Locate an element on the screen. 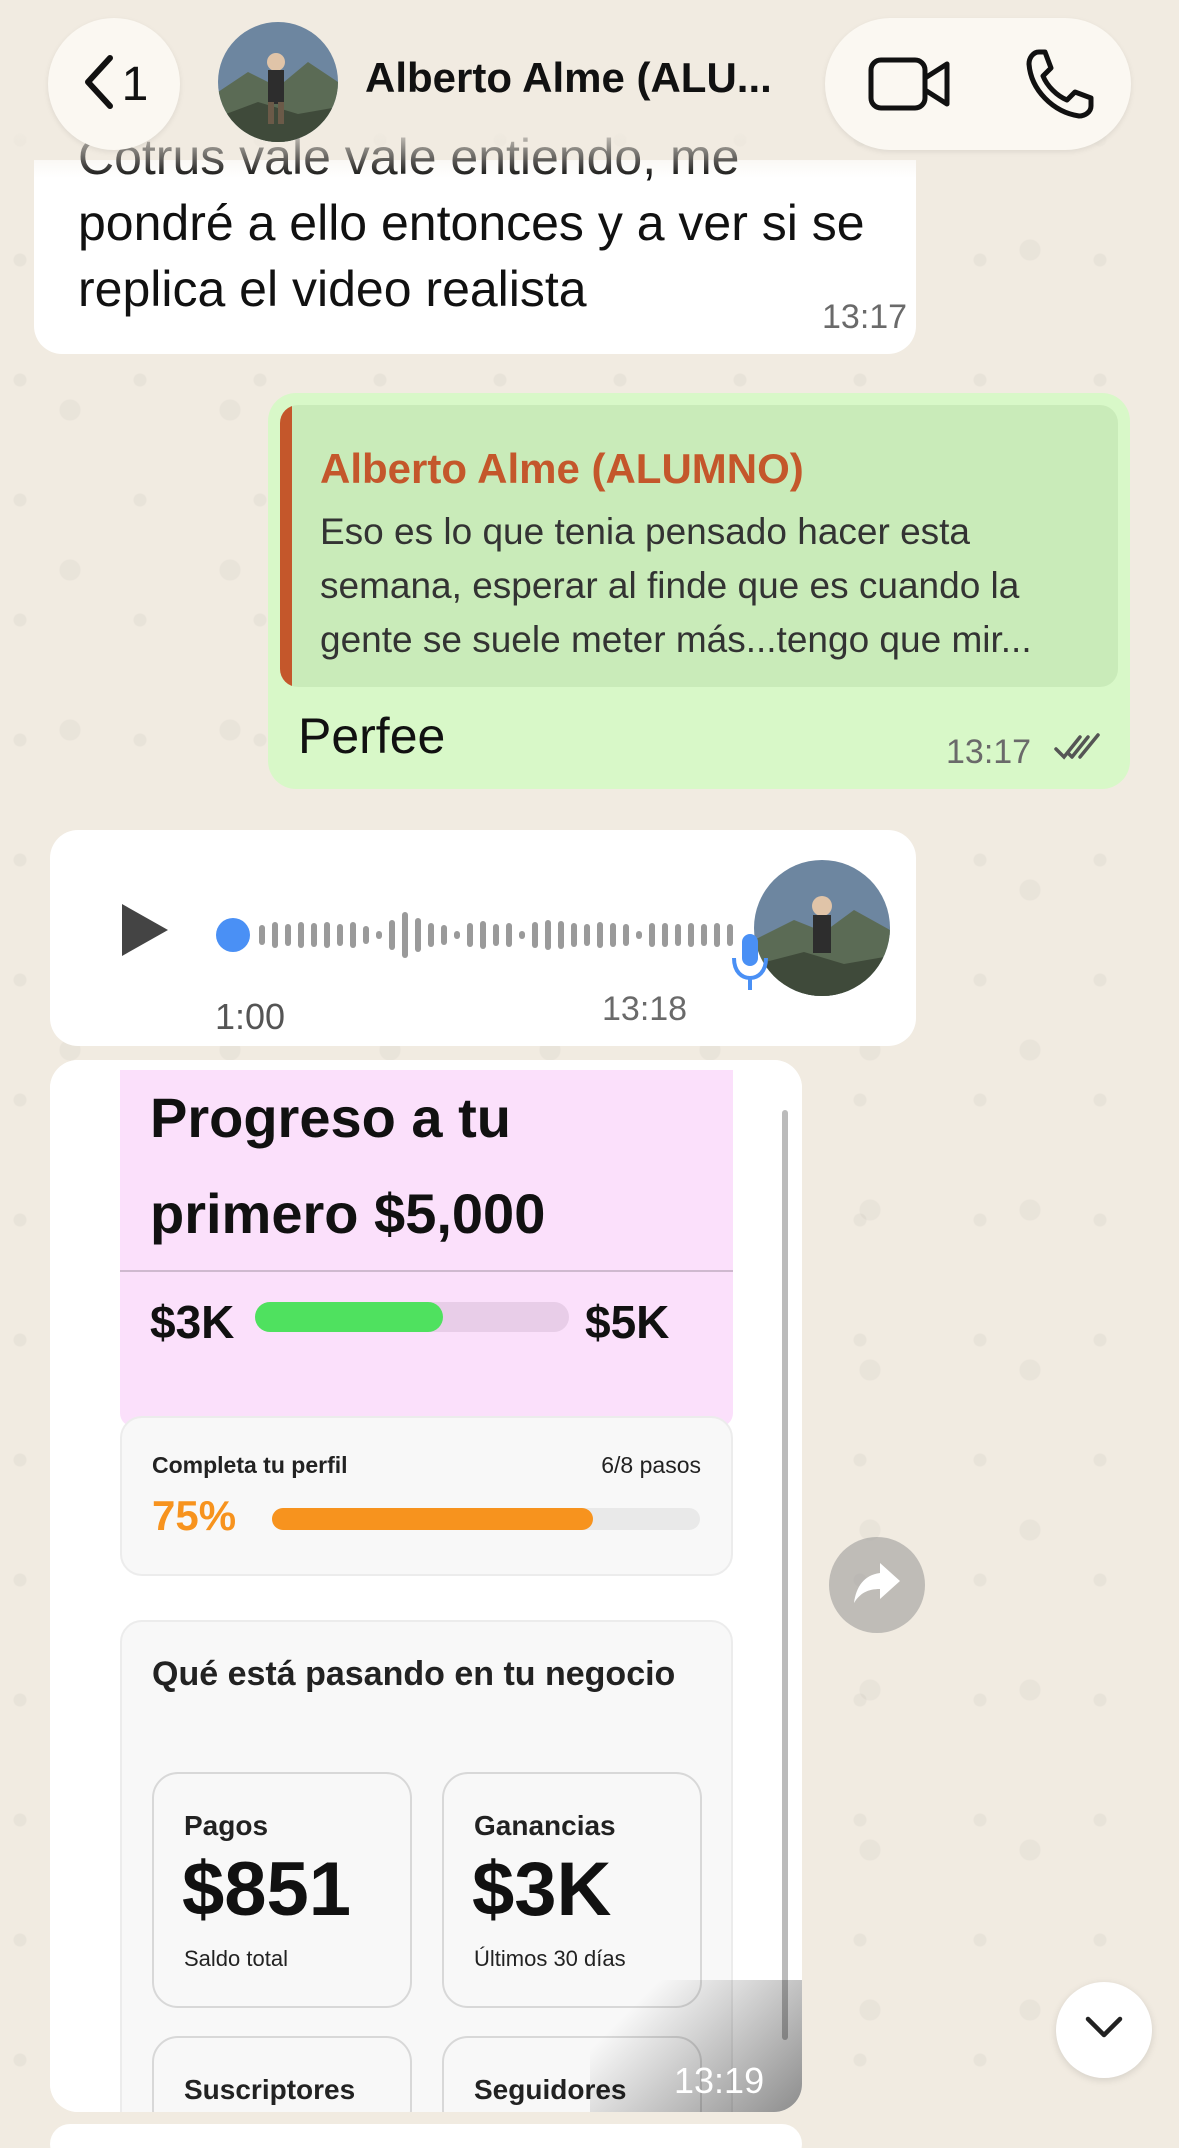 The width and height of the screenshot is (1179, 2148). message-time: 13:18 is located at coordinates (645, 1009).